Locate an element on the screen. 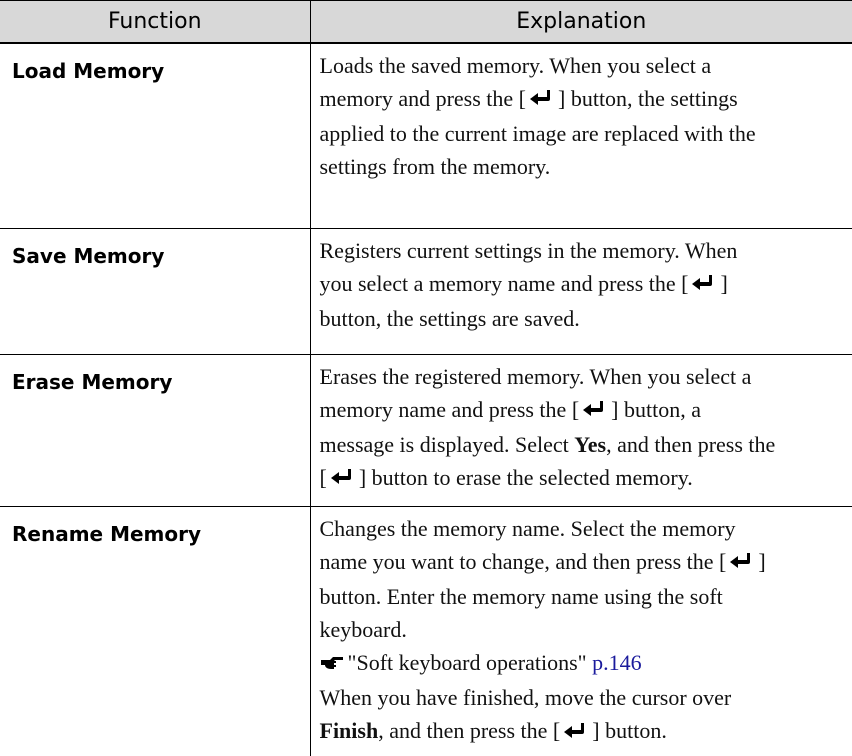  function-cell: Load Memory is located at coordinates (155, 135).